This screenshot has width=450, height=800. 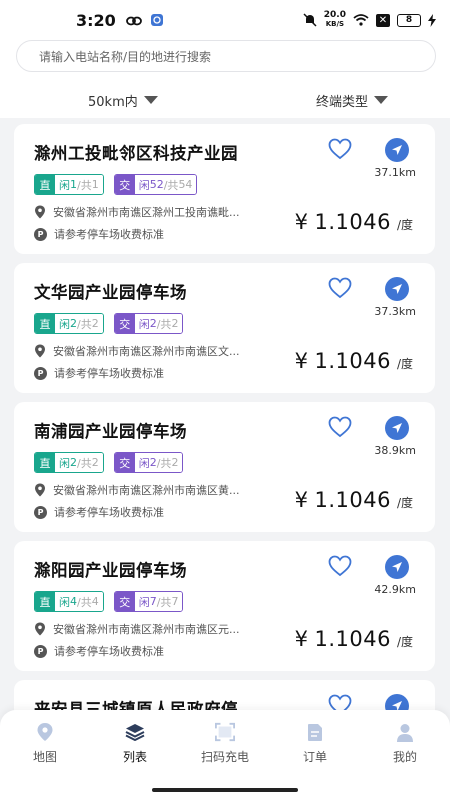 What do you see at coordinates (361, 20) in the screenshot?
I see `wifi-icon` at bounding box center [361, 20].